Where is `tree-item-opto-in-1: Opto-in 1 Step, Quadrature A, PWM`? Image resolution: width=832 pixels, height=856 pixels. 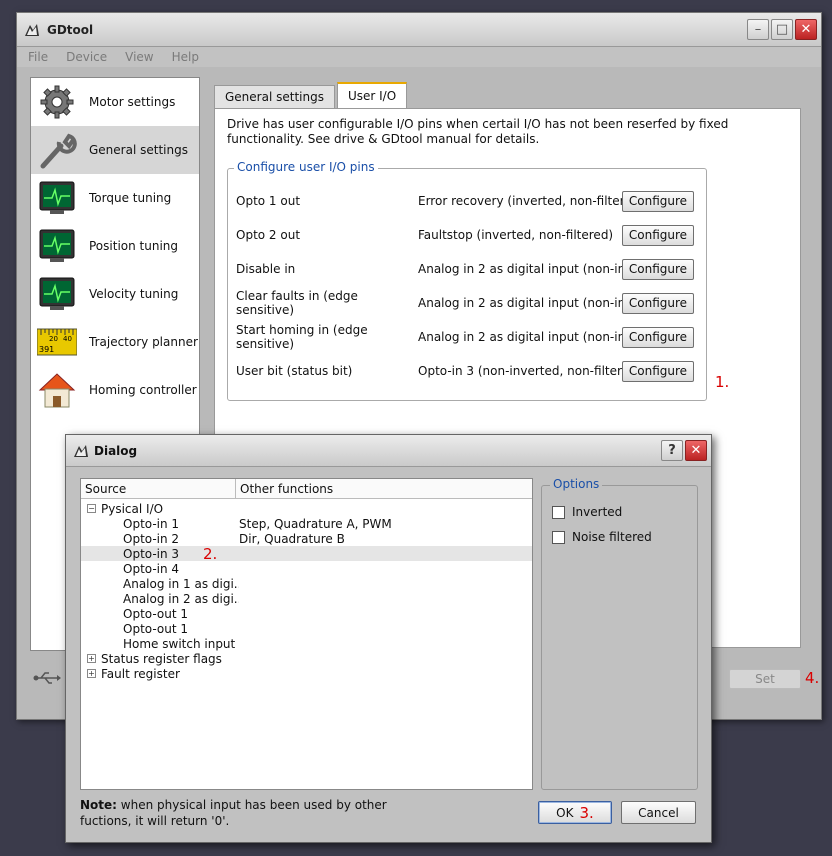
tree-item-opto-in-1: Opto-in 1 Step, Quadrature A, PWM is located at coordinates (306, 523).